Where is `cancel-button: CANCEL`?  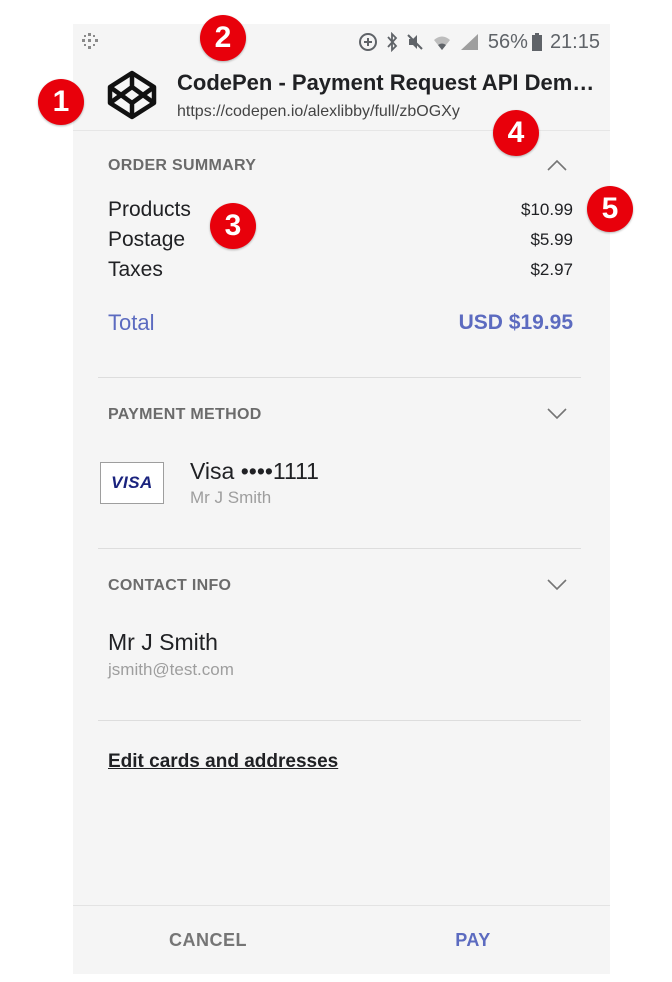 cancel-button: CANCEL is located at coordinates (208, 940).